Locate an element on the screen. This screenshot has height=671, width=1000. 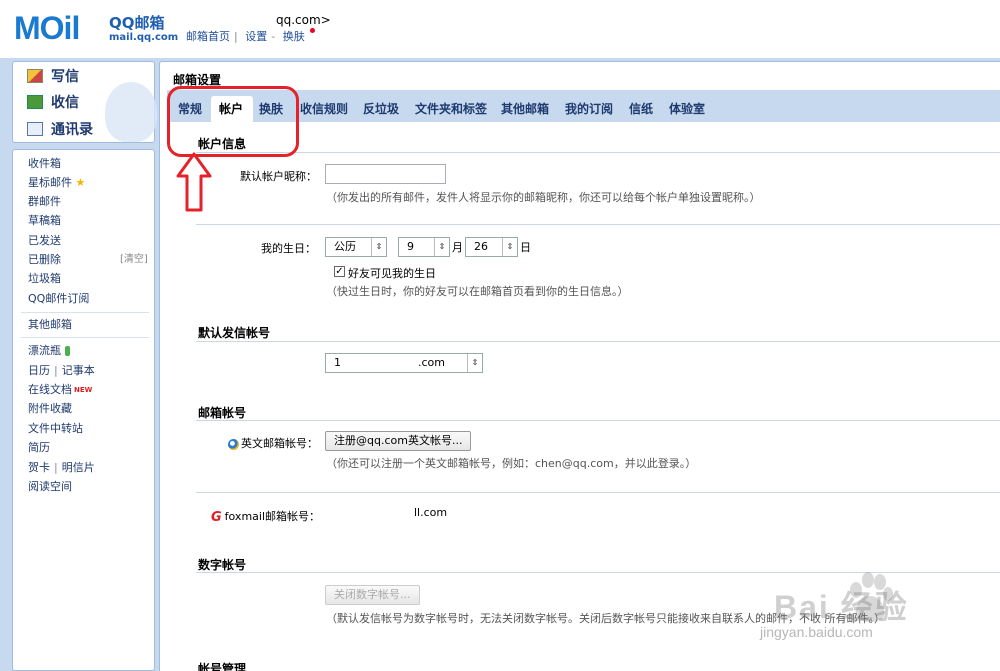
foxmail-account-label: foxmail邮箱帐号： is located at coordinates (272, 516).